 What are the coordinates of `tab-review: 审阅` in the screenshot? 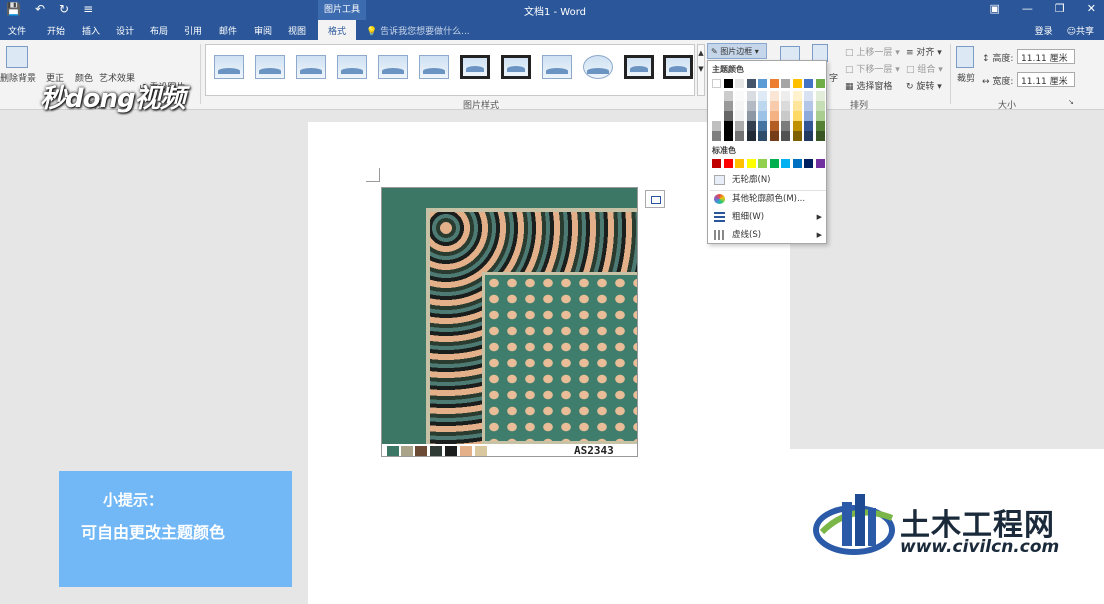 It's located at (263, 30).